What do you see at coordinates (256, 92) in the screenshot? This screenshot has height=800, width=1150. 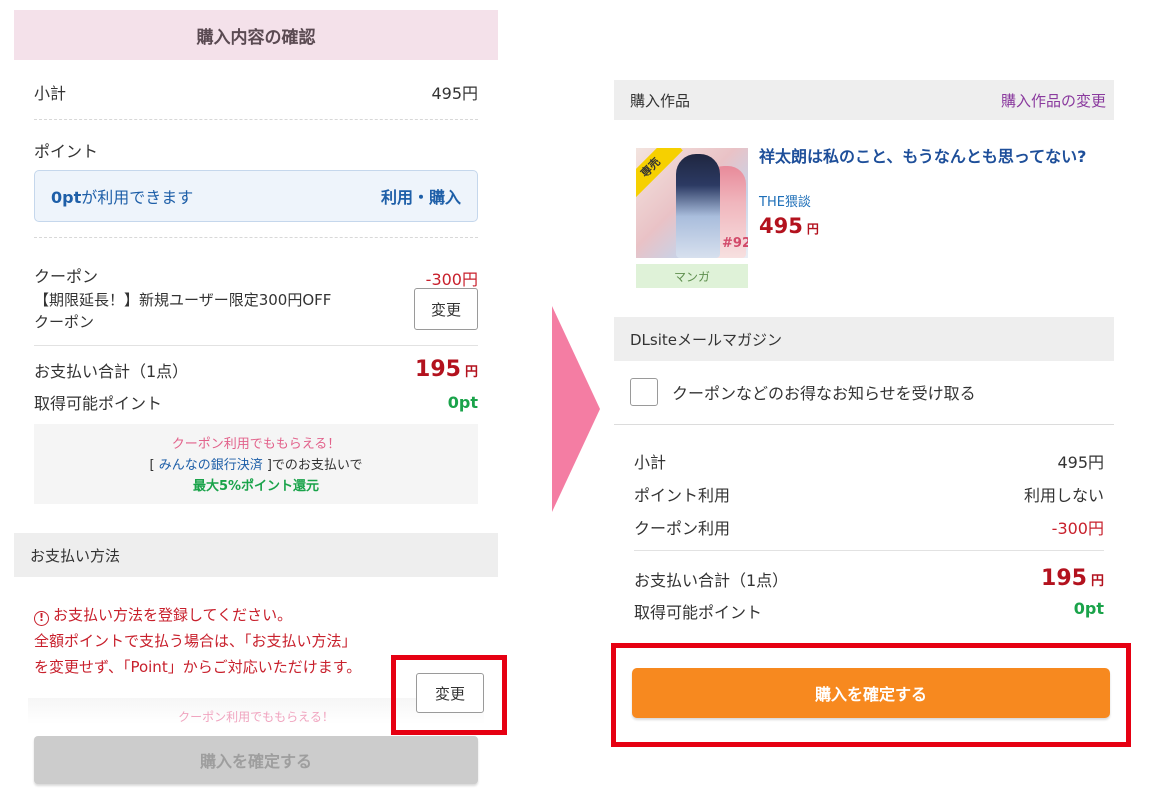 I see `subtotal-row: 小計 495円` at bounding box center [256, 92].